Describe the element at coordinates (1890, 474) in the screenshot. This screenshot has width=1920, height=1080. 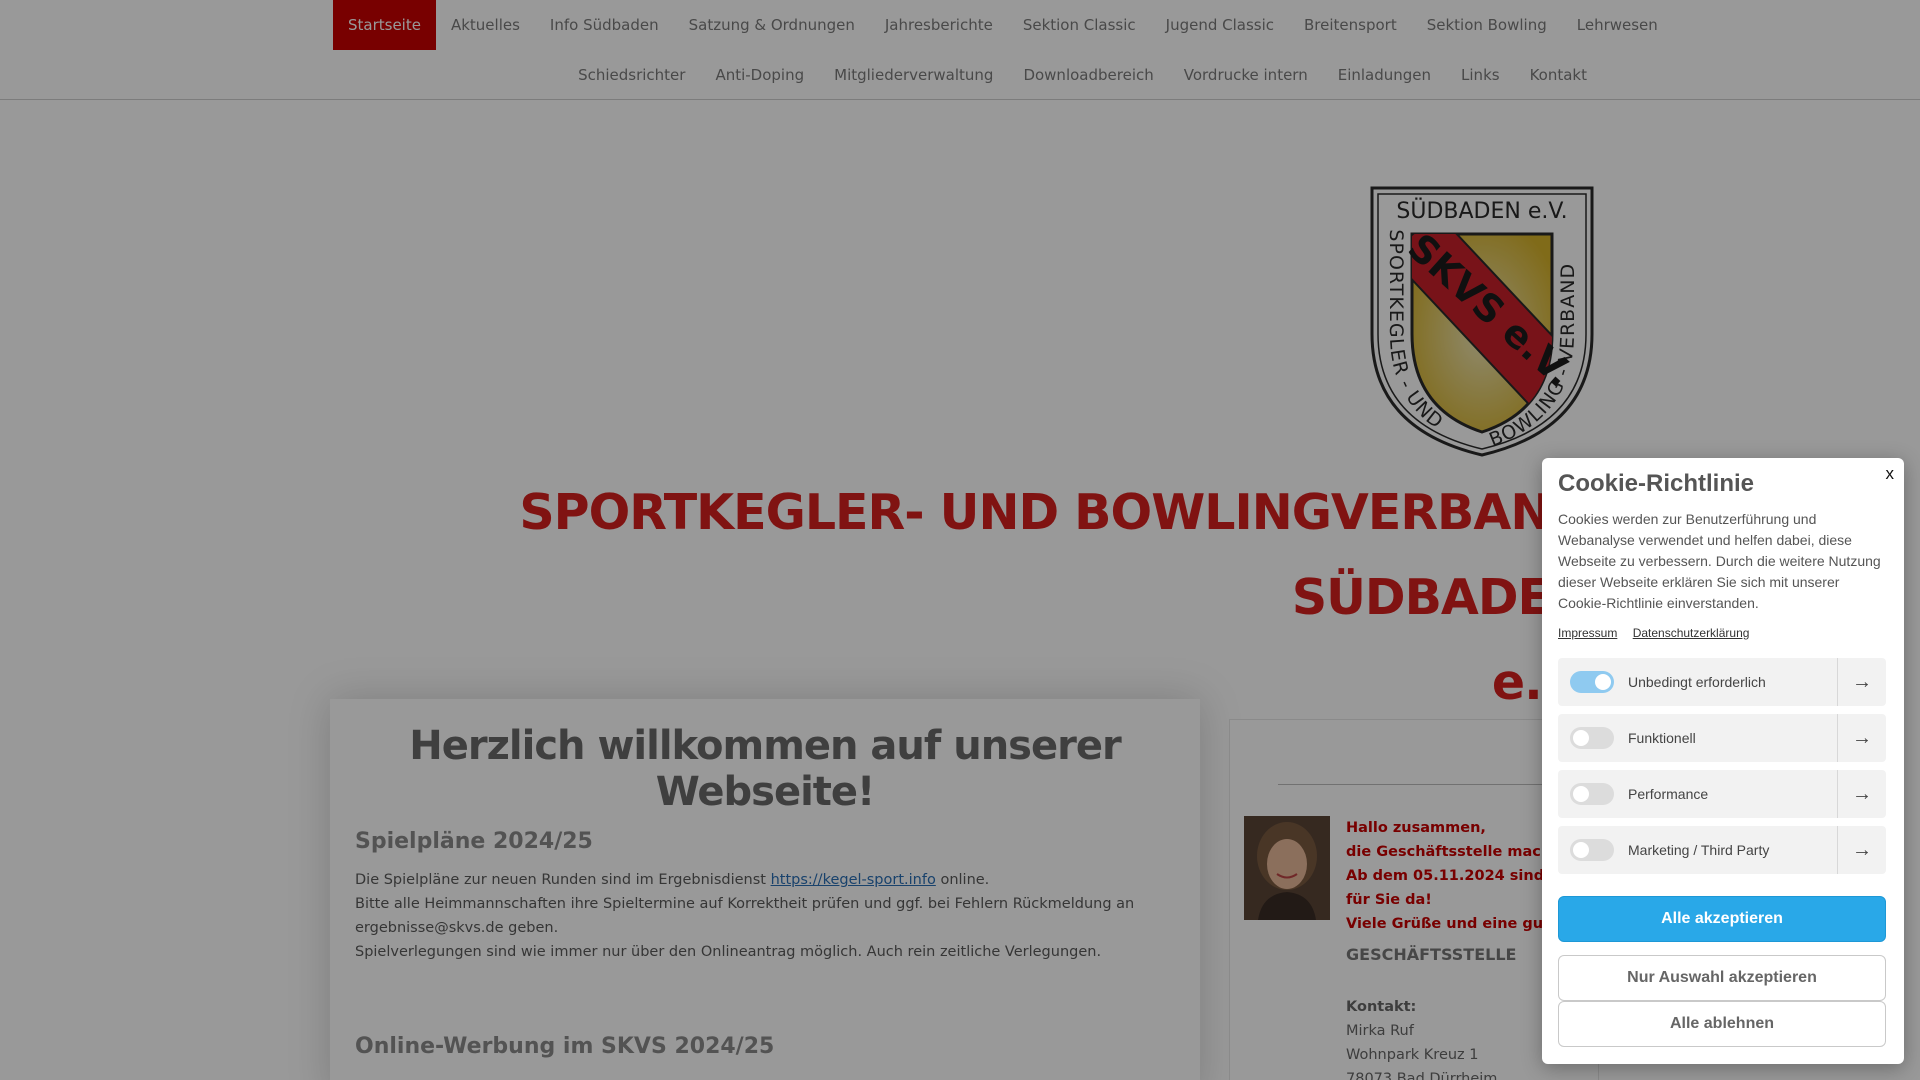
I see `close-icon: x` at that location.